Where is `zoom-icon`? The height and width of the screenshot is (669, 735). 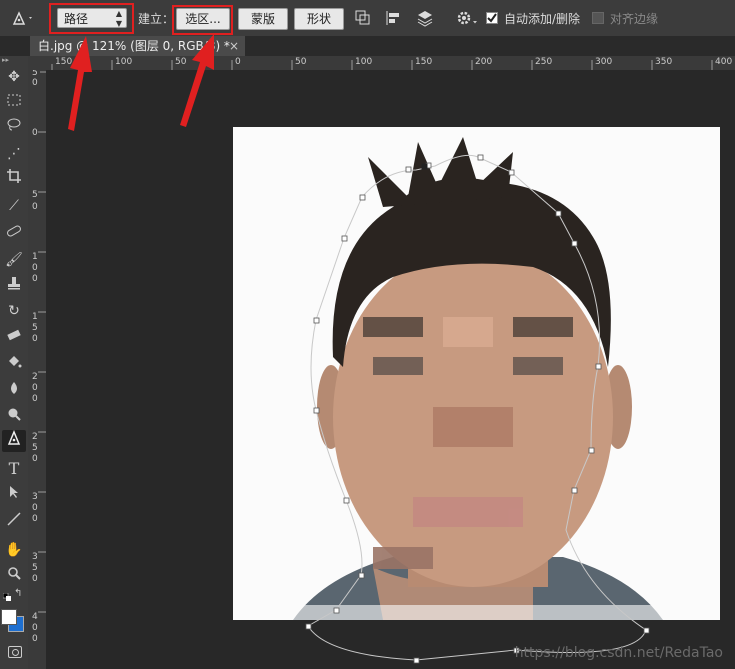
zoom-icon is located at coordinates (14, 576).